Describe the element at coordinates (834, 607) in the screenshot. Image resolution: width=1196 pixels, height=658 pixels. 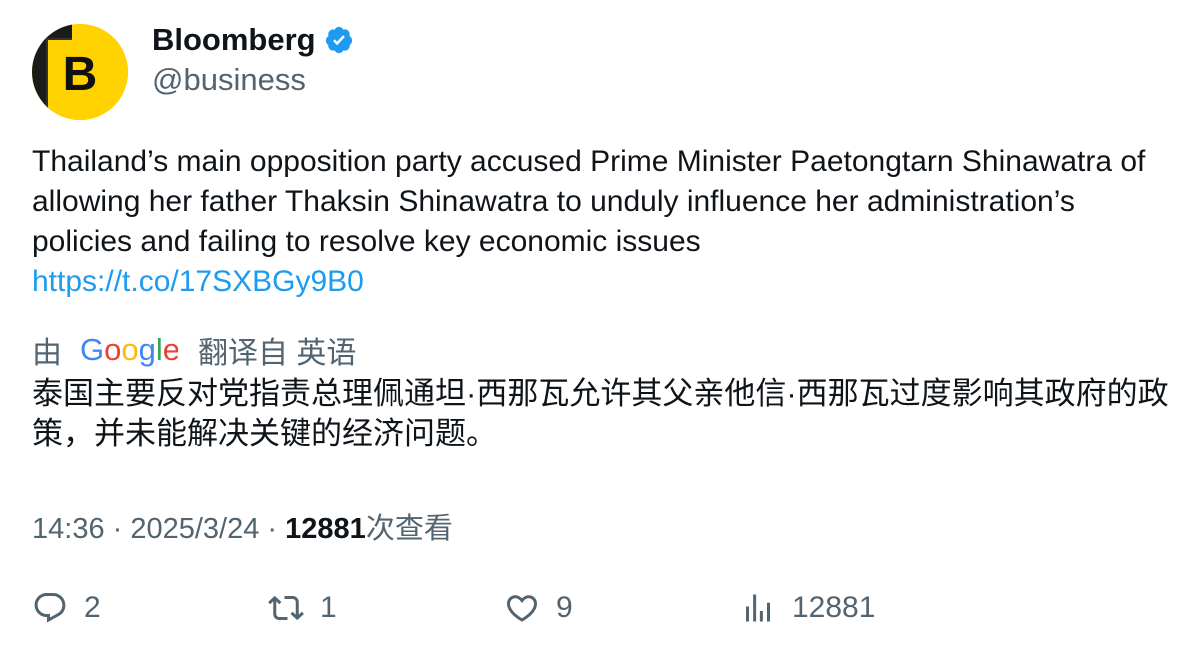
I see `views-action-count: 12881` at that location.